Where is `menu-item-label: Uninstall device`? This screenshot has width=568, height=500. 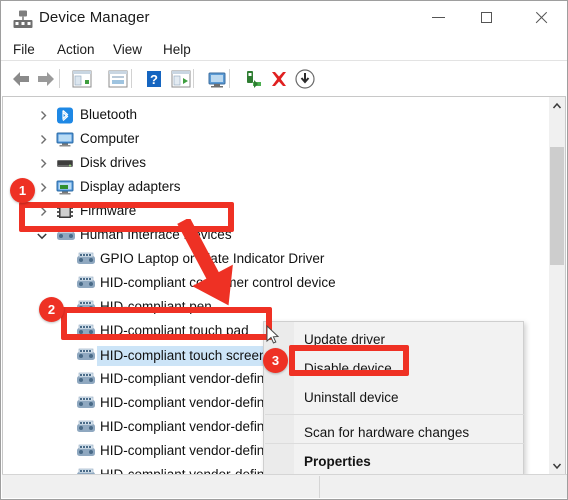
menu-item-label: Uninstall device is located at coordinates (351, 397).